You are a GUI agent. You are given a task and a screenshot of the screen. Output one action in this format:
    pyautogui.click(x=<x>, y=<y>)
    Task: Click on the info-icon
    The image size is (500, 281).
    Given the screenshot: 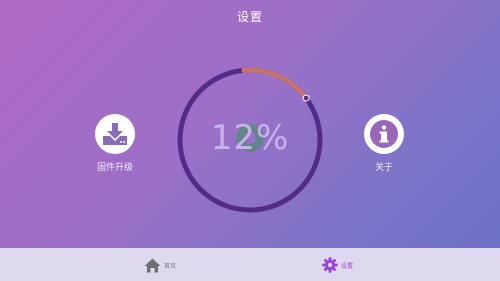 What is the action you would take?
    pyautogui.click(x=384, y=134)
    